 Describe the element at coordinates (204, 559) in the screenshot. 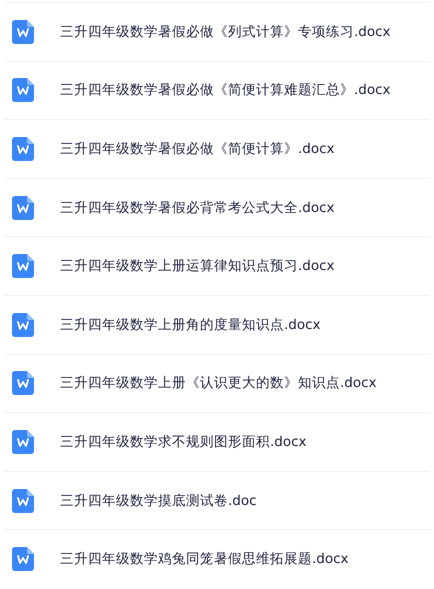

I see `file-name: 三升四年级数学鸡兔同笼暑假思维拓展题.docx` at that location.